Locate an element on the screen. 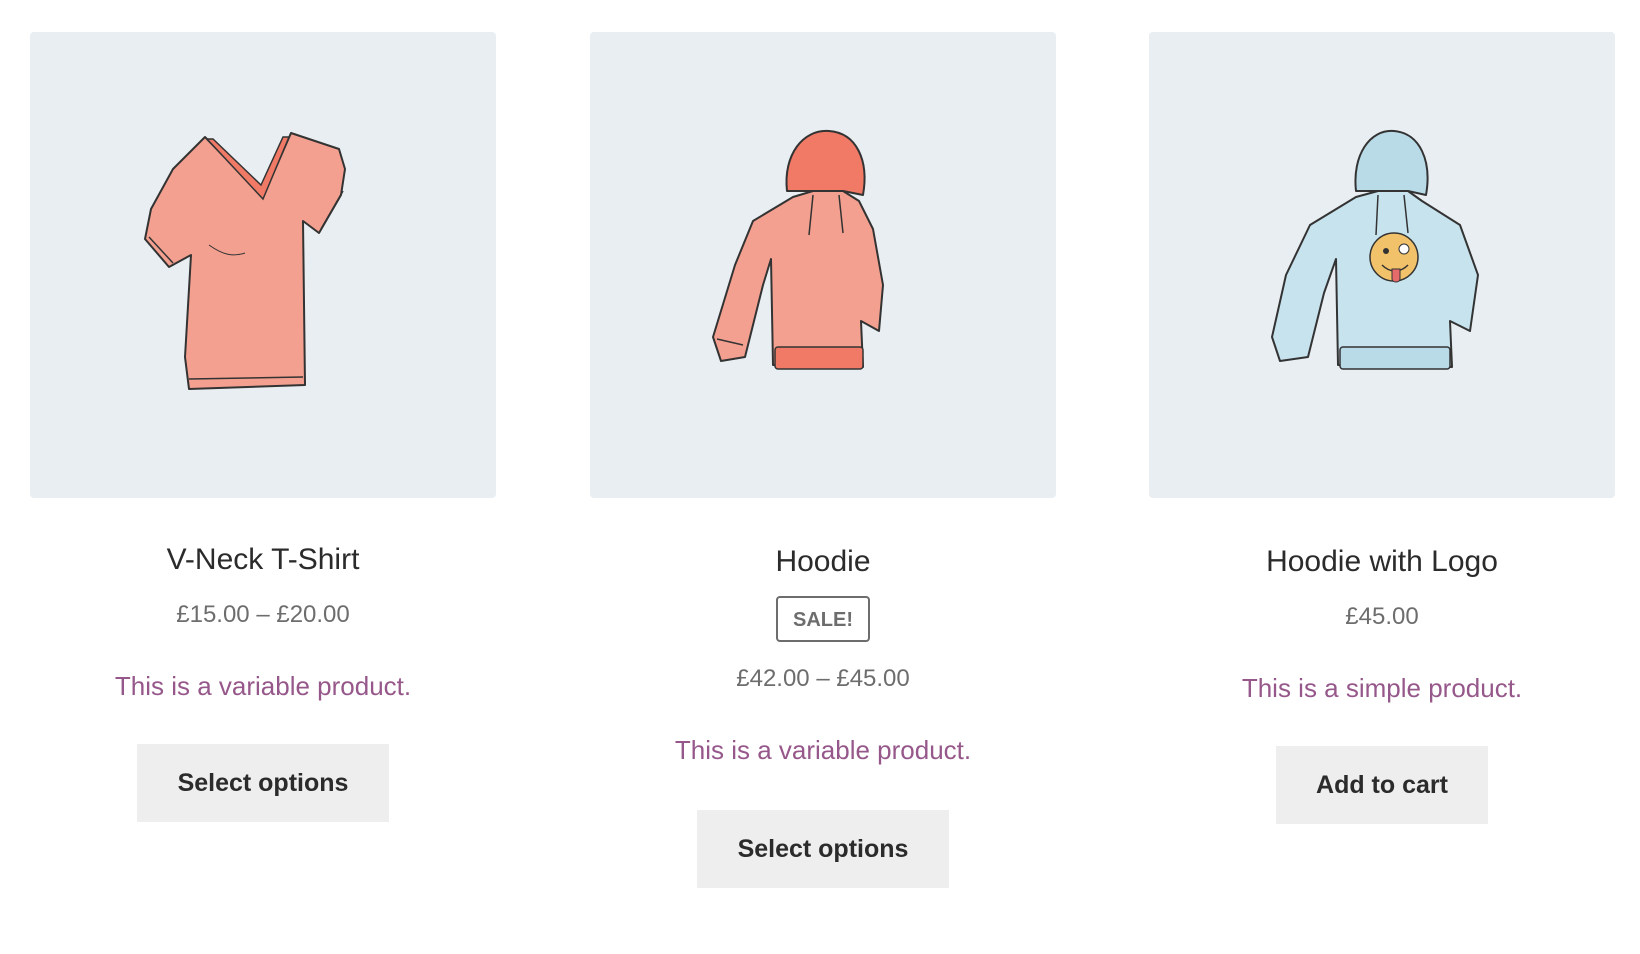  product-title: Hoodie is located at coordinates (822, 562).